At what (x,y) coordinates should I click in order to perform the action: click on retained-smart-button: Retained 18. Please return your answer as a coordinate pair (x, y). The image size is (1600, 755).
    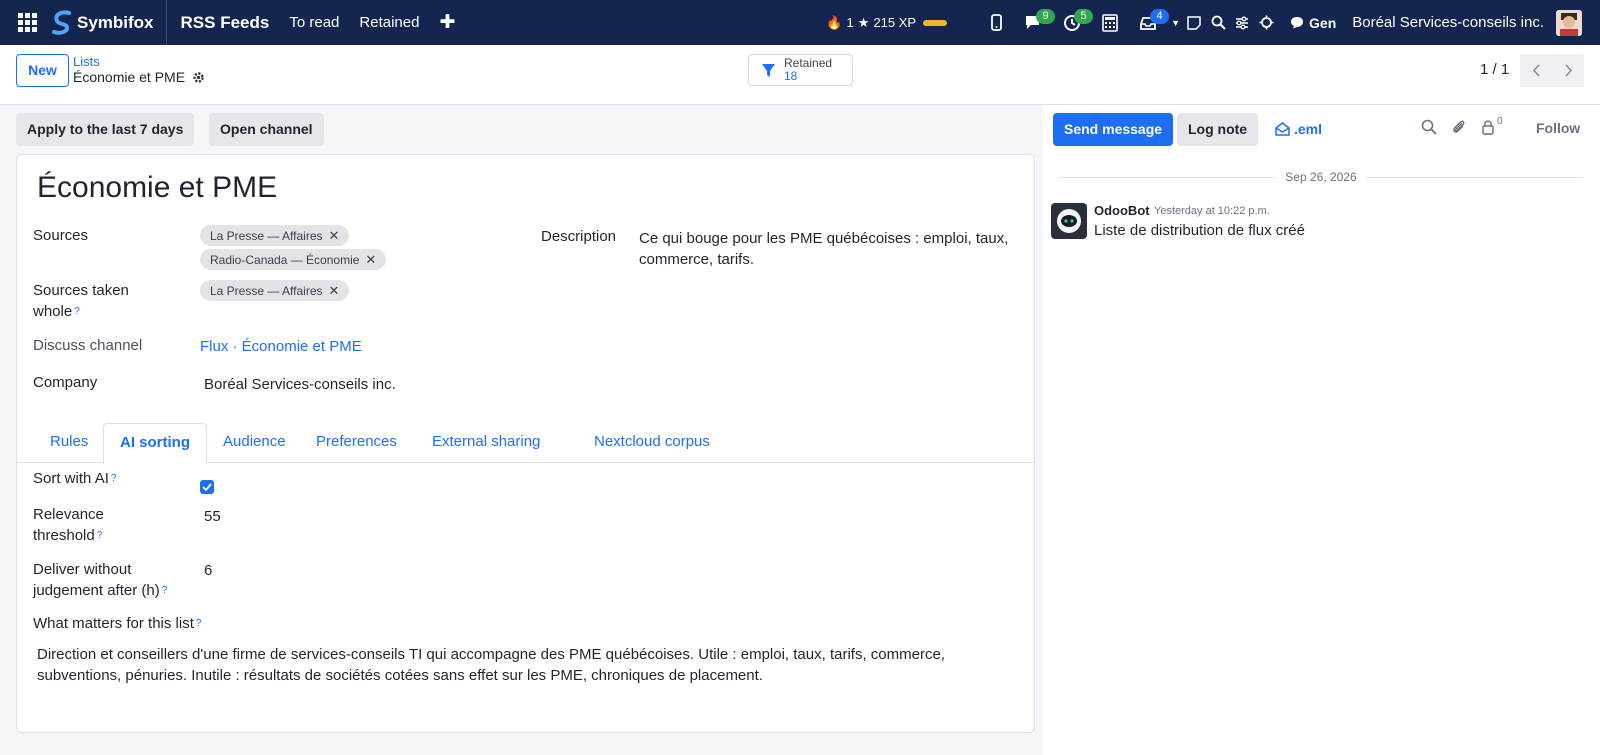
    Looking at the image, I should click on (800, 70).